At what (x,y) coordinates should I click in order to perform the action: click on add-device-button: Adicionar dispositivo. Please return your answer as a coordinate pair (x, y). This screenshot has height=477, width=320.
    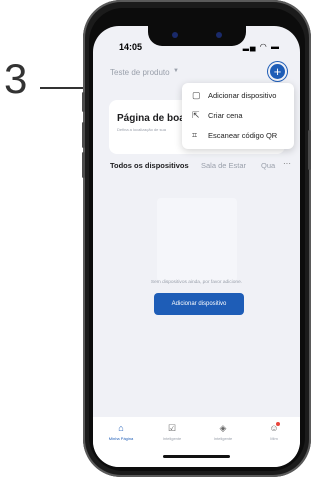
    Looking at the image, I should click on (199, 304).